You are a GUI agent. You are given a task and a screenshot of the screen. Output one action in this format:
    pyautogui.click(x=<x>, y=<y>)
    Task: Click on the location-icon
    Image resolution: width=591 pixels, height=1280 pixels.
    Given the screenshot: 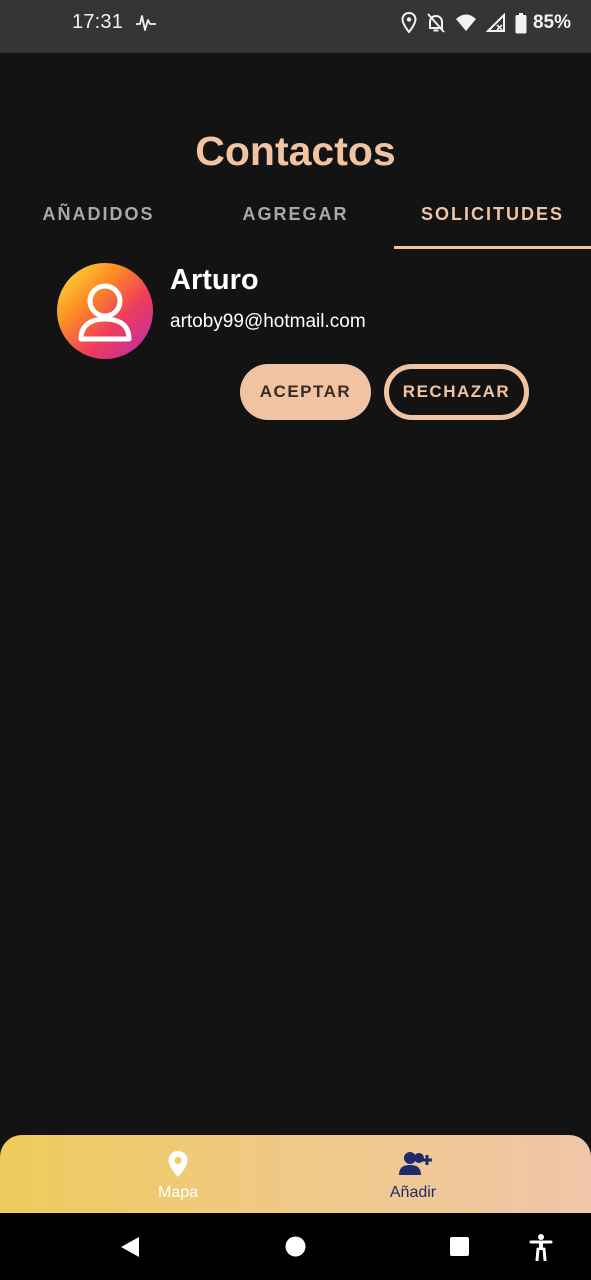 What is the action you would take?
    pyautogui.click(x=409, y=23)
    